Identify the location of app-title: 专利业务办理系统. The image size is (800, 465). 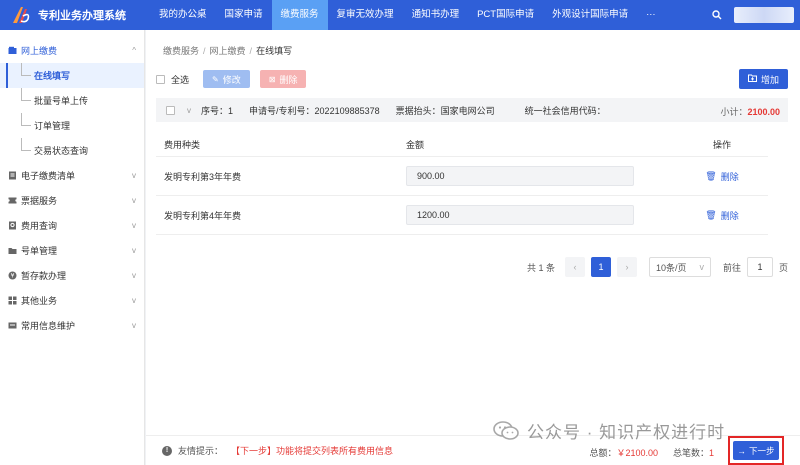
(82, 16).